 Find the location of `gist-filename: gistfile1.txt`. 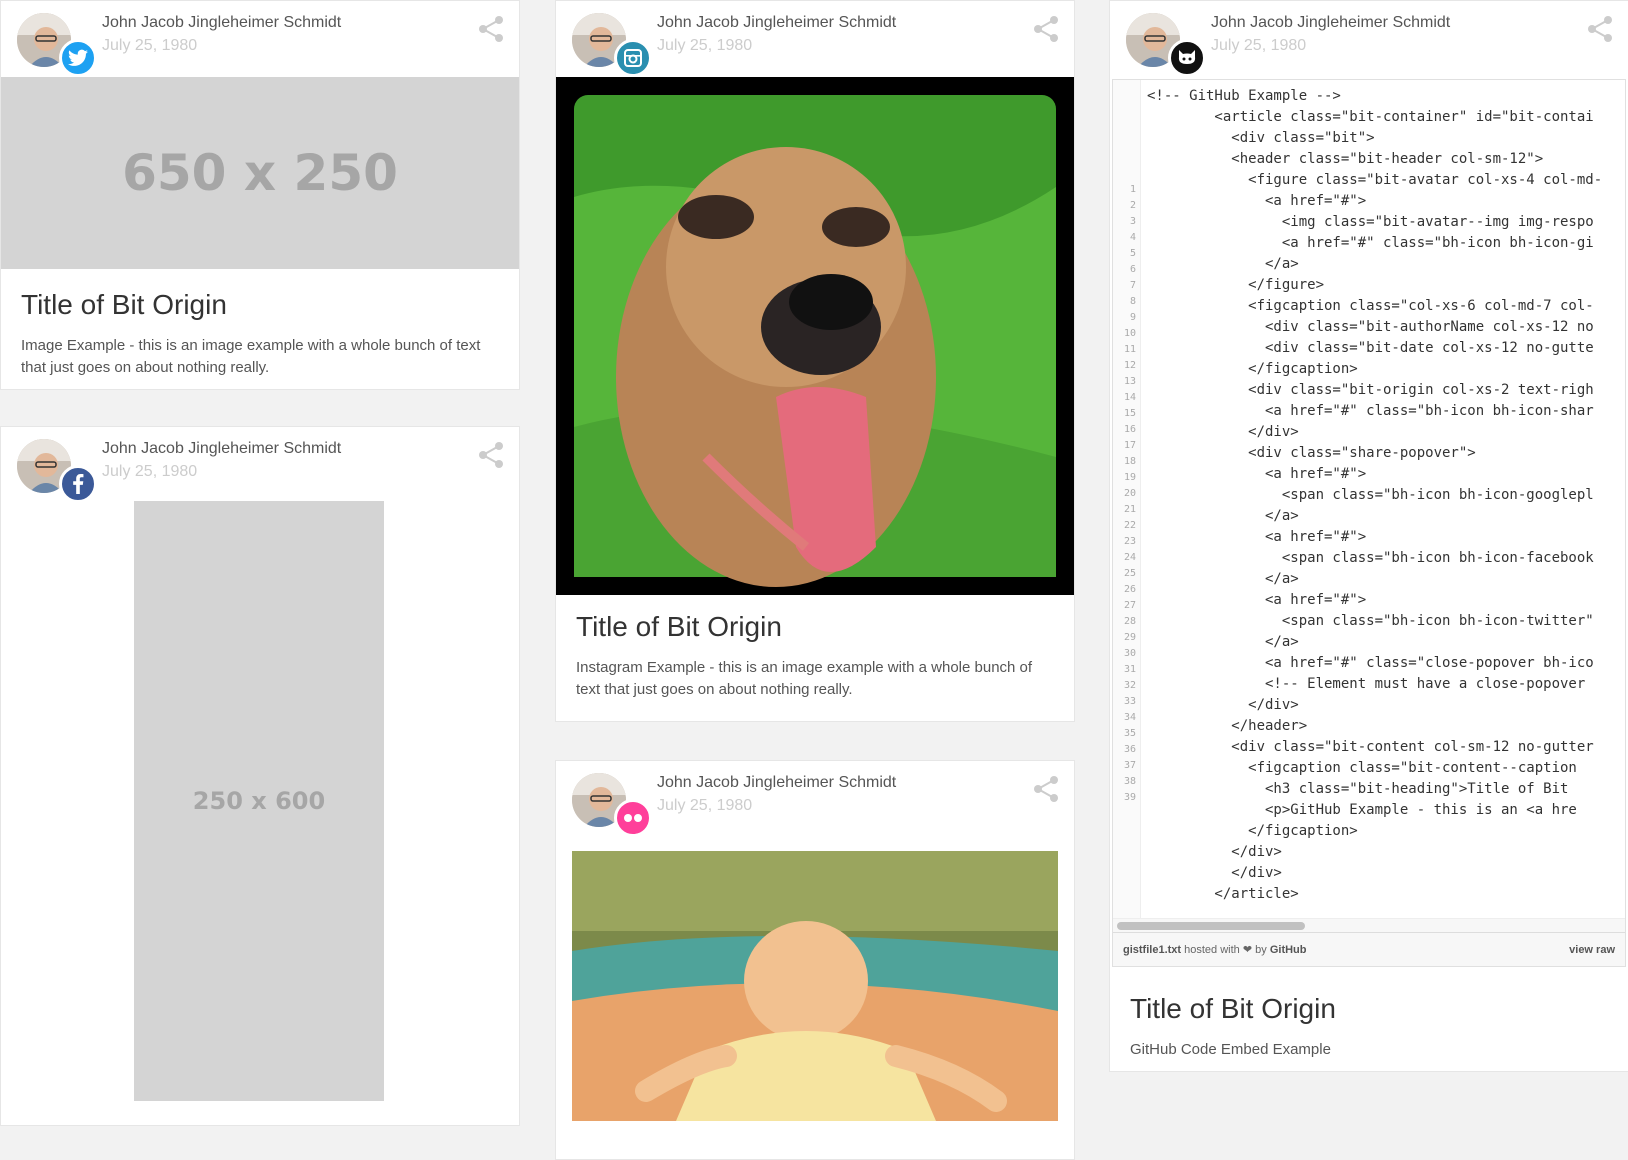

gist-filename: gistfile1.txt is located at coordinates (1152, 950).